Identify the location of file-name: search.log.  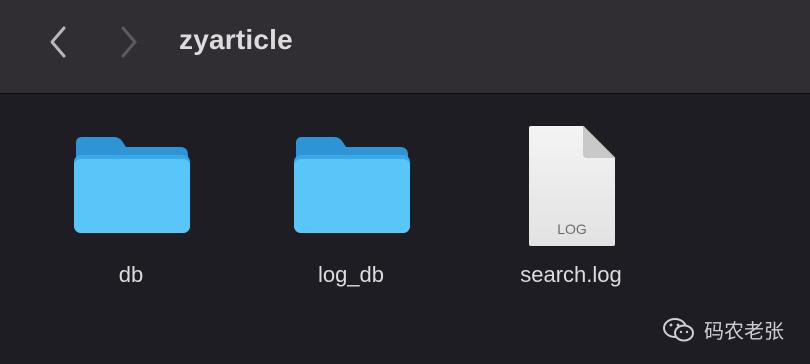
(571, 274).